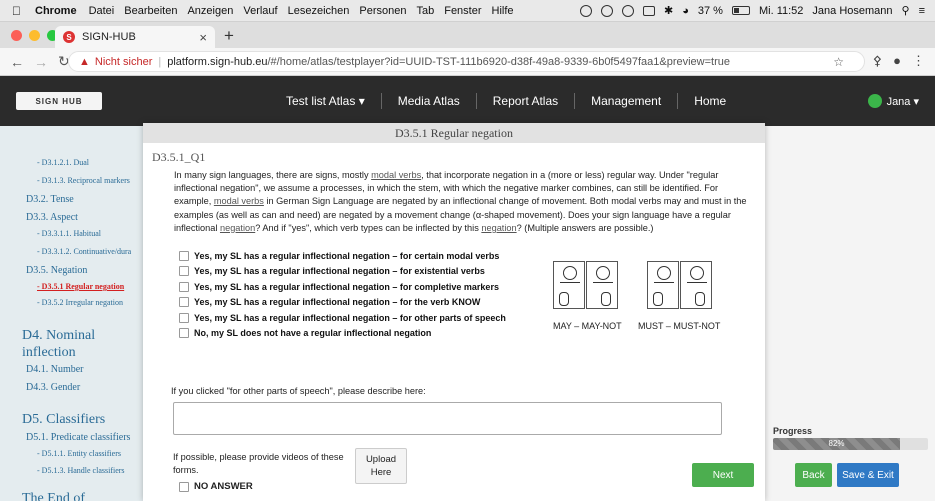 The image size is (935, 501). Describe the element at coordinates (382, 11) in the screenshot. I see `menu-item-personen: Personen` at that location.